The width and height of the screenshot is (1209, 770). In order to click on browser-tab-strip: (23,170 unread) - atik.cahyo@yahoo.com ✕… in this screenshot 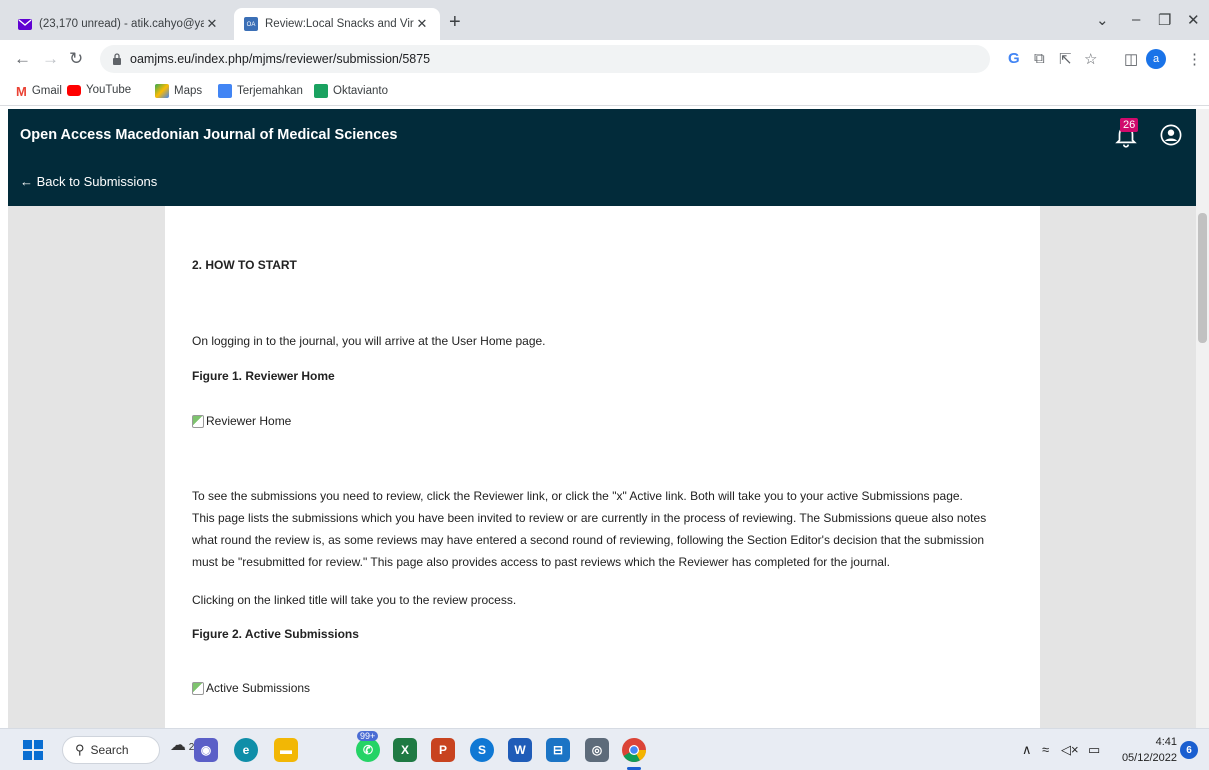, I will do `click(604, 20)`.